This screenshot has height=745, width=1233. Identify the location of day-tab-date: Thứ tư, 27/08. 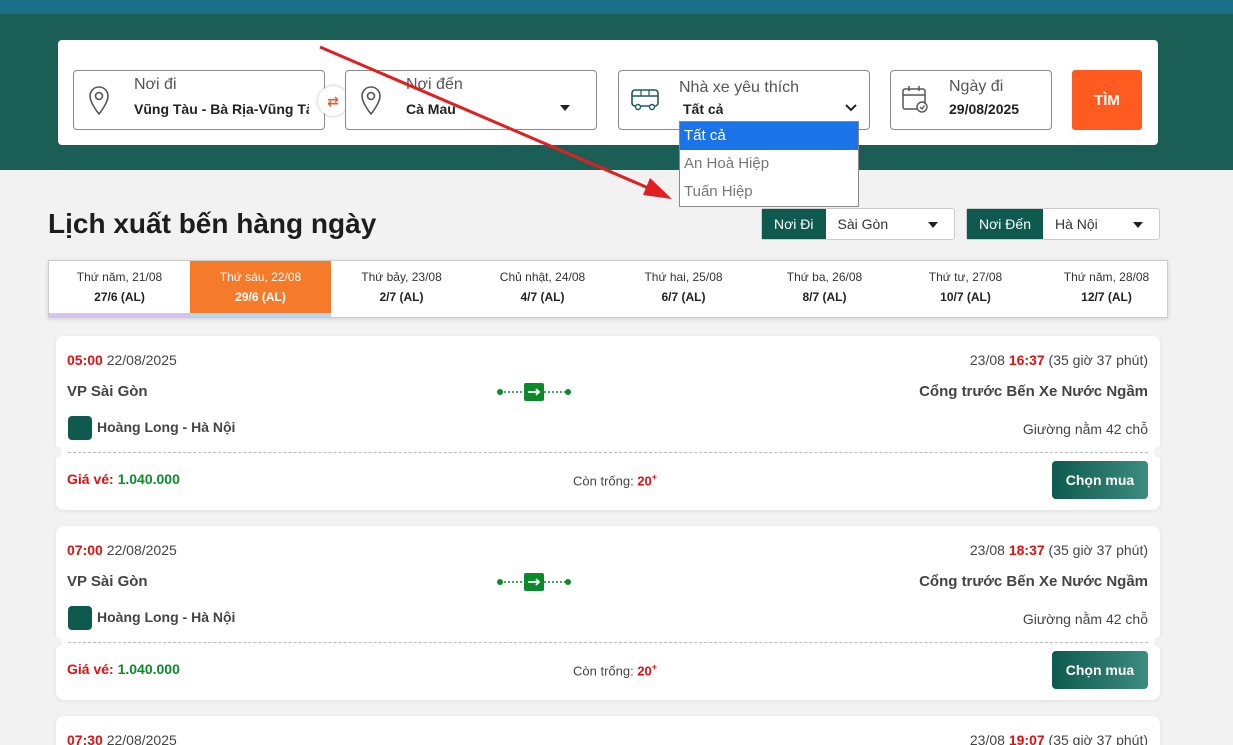
(965, 277).